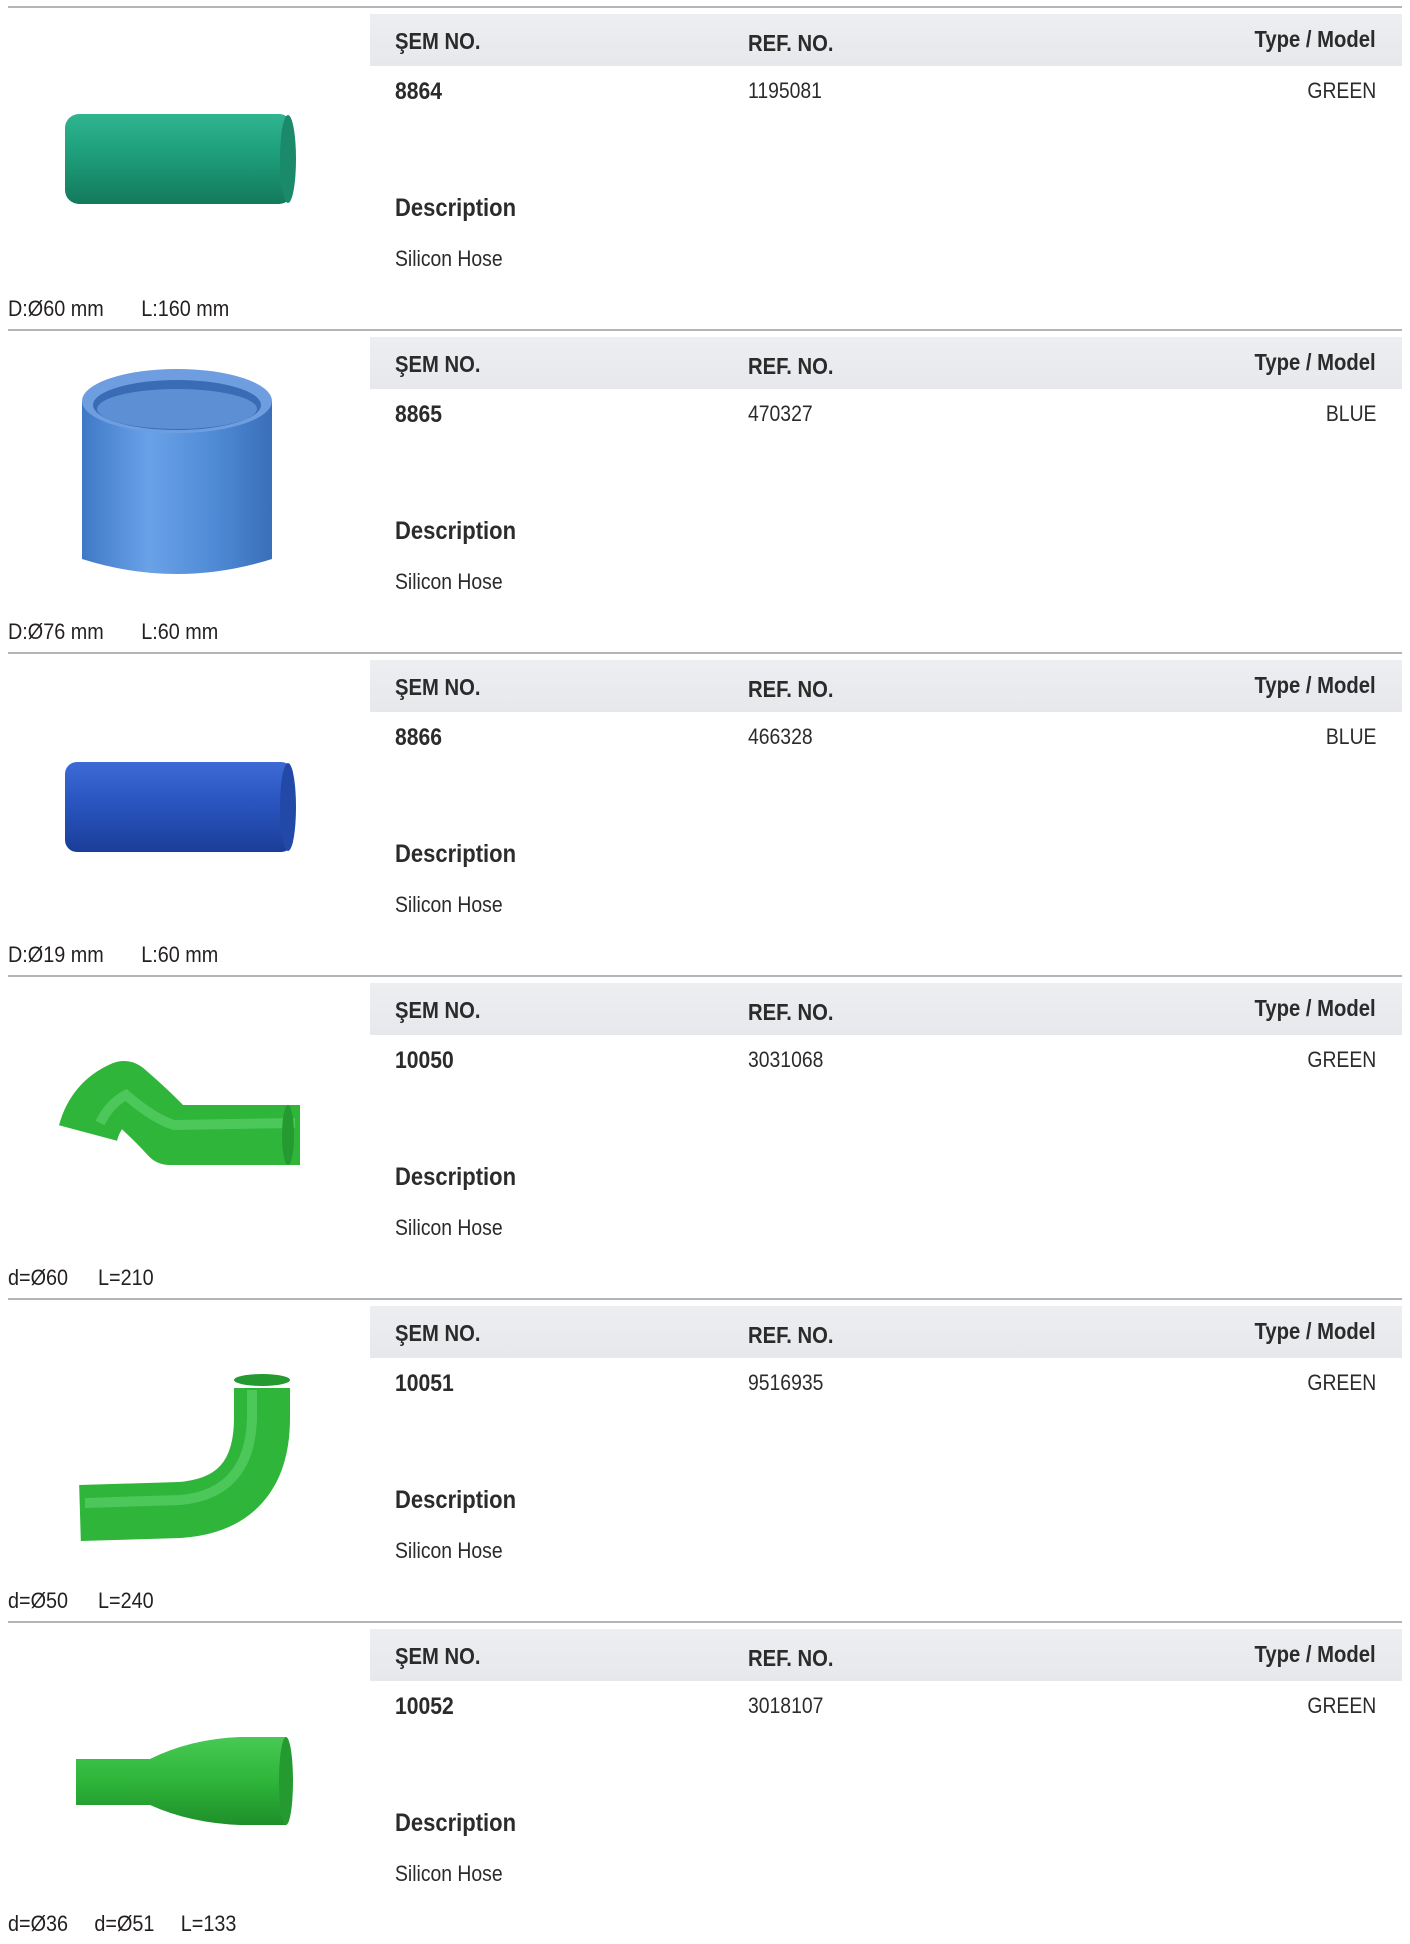 Image resolution: width=1410 pixels, height=1944 pixels. I want to click on ref-no-value: 466328, so click(780, 736).